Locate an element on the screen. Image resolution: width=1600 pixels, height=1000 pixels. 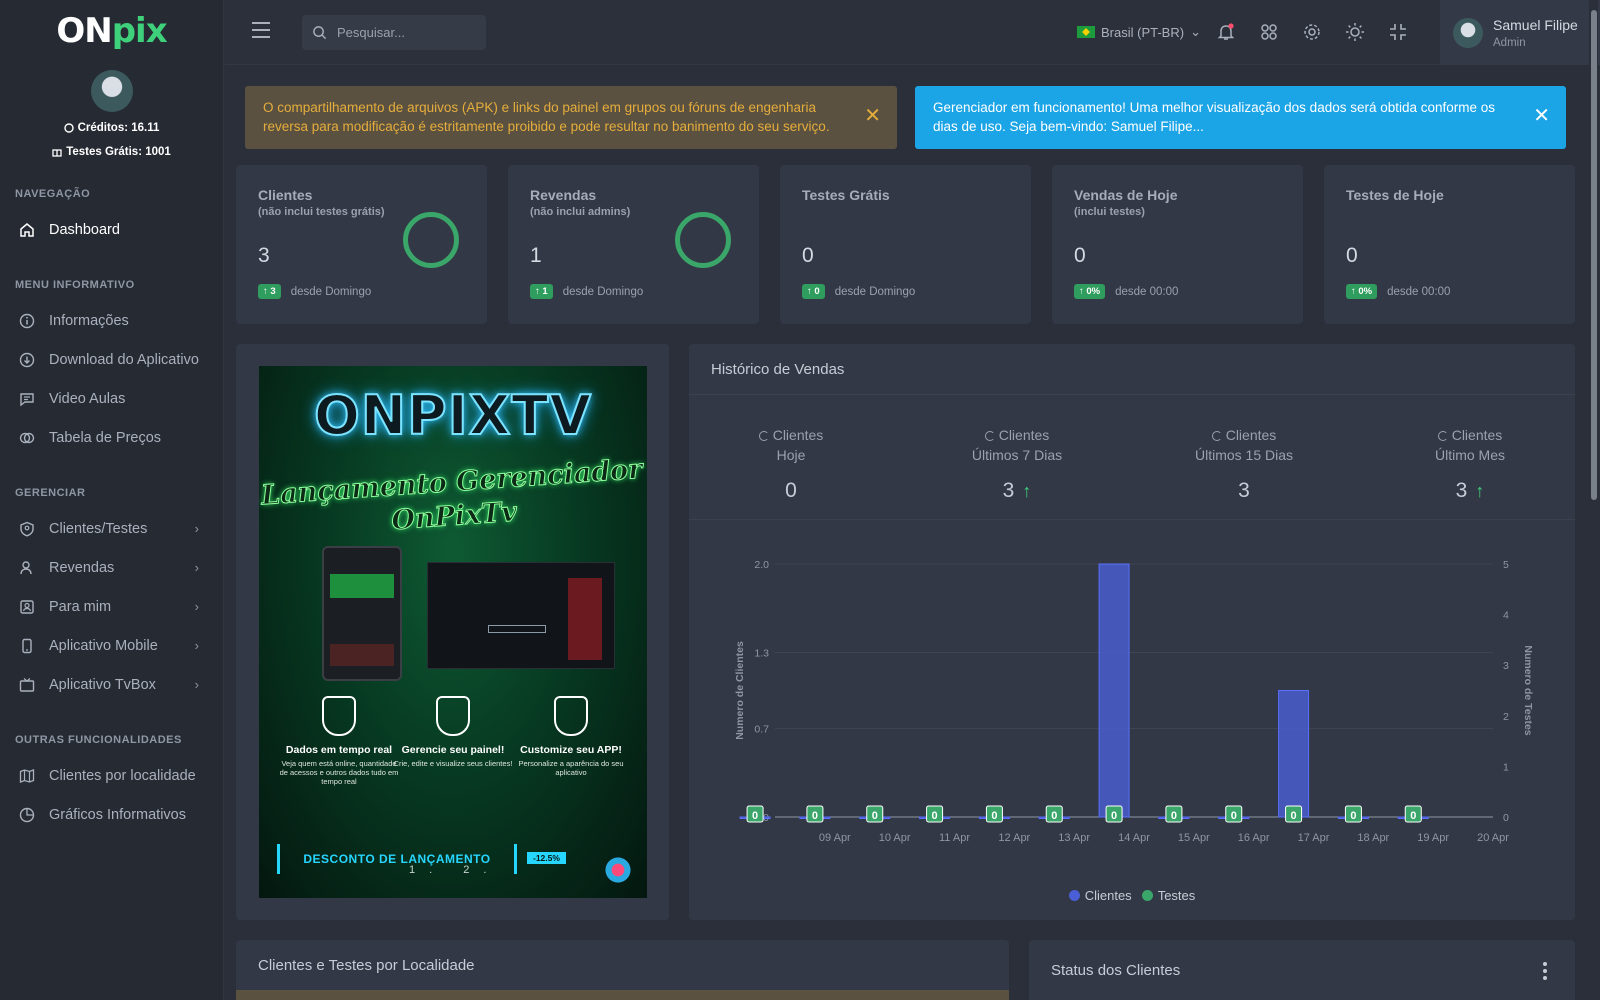
shield-chart-icon is located at coordinates (453, 716).